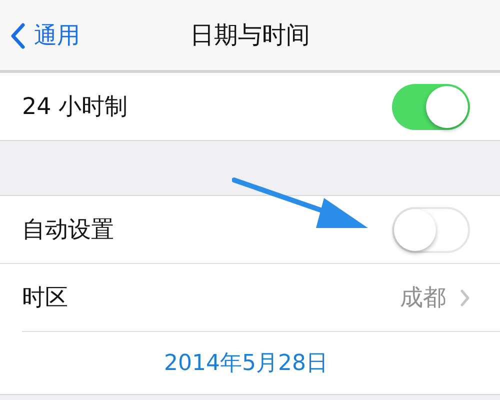 This screenshot has width=500, height=400. What do you see at coordinates (45, 298) in the screenshot?
I see `setting-label: 时区` at bounding box center [45, 298].